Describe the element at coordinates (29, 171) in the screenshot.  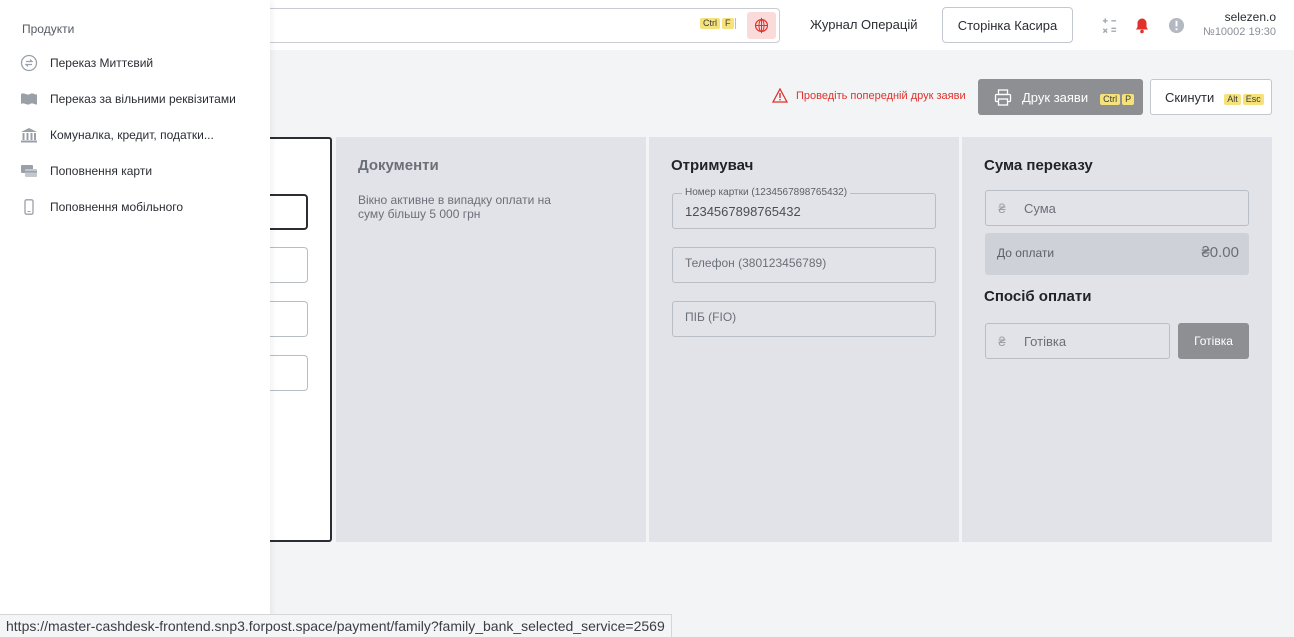
I see `card-icon` at that location.